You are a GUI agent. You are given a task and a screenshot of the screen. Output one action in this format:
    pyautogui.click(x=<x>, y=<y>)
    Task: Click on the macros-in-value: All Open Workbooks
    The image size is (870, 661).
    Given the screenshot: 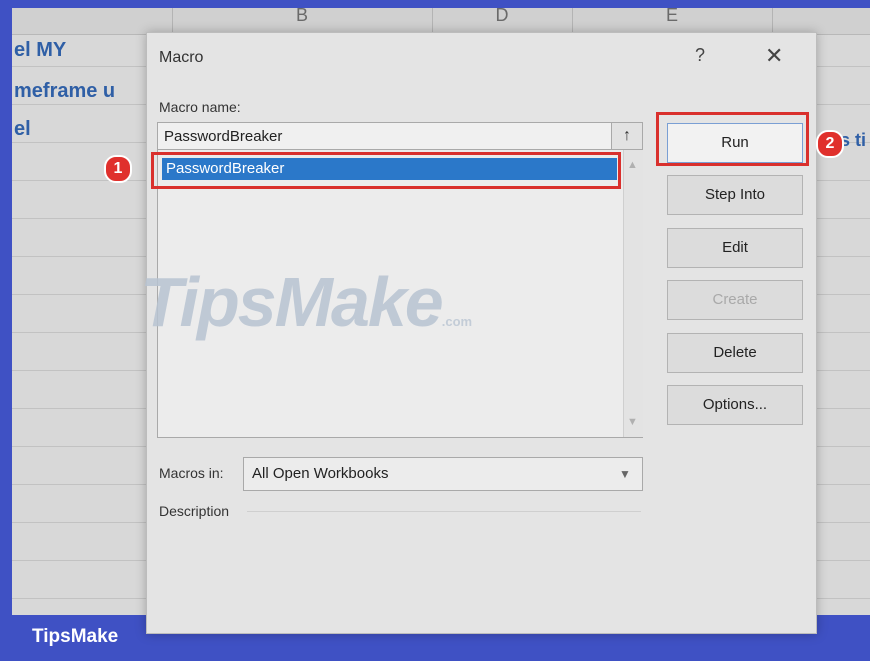 What is the action you would take?
    pyautogui.click(x=320, y=473)
    